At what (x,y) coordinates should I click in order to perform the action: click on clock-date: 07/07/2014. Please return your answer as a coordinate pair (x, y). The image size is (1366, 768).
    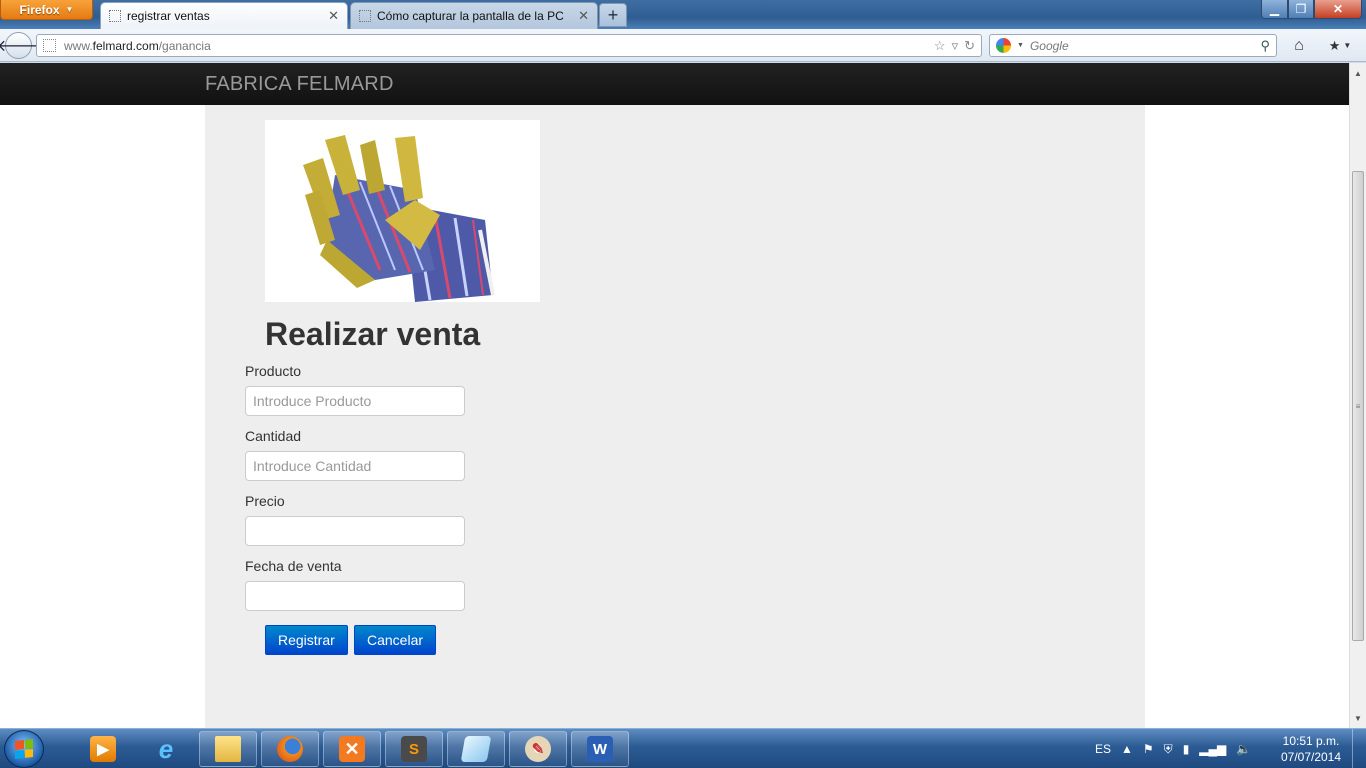
    Looking at the image, I should click on (1311, 757).